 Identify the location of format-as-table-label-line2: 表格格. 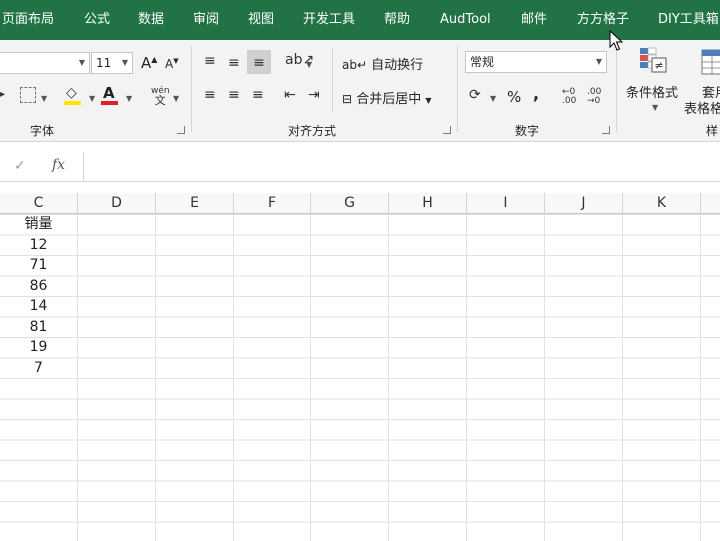
(702, 107).